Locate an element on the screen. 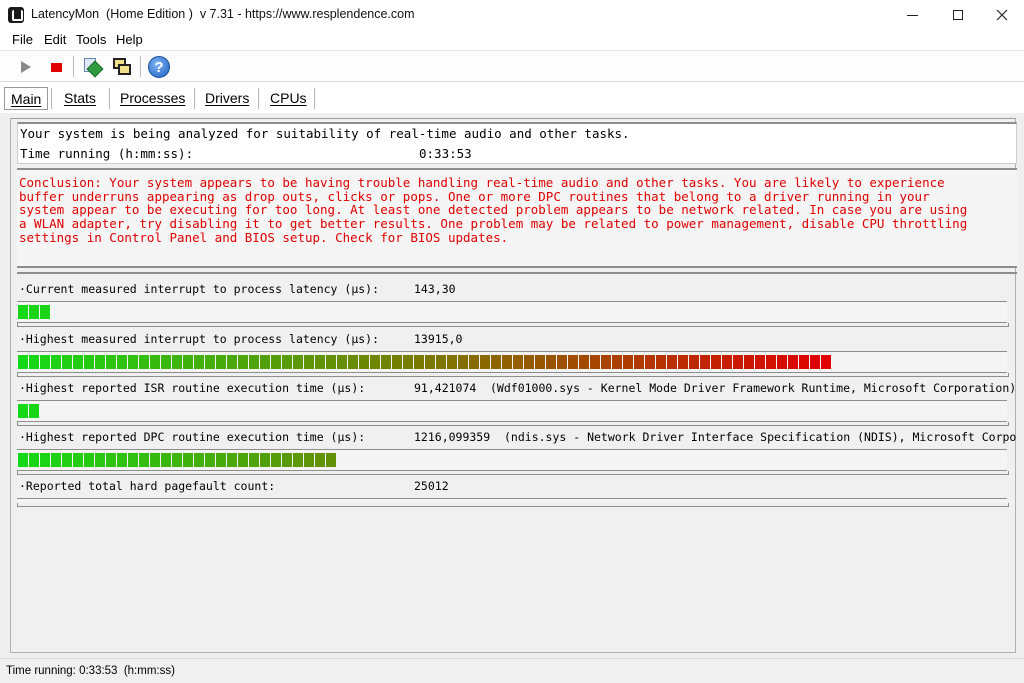 This screenshot has height=683, width=1024. tab-drivers: Drivers is located at coordinates (227, 98).